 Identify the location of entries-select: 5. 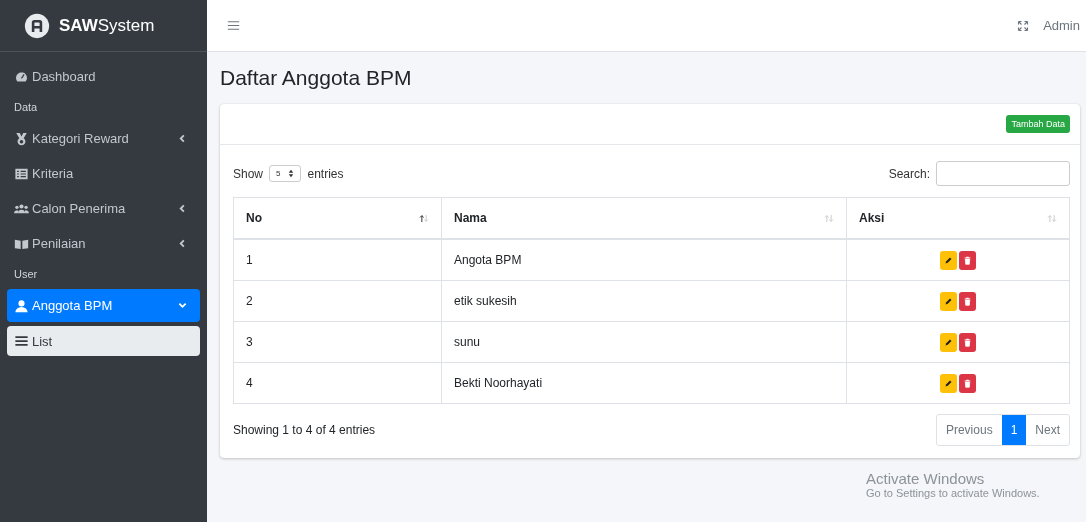
(285, 173).